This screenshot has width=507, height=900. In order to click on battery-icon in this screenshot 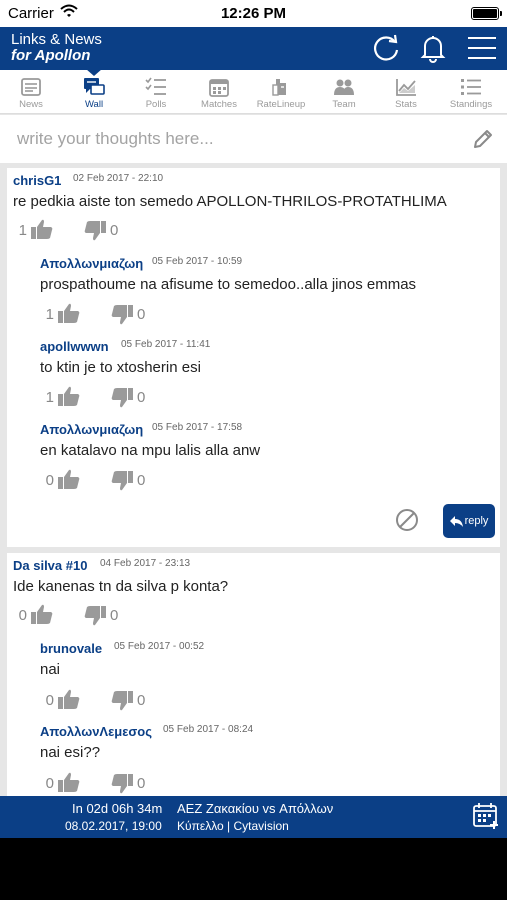, I will do `click(486, 13)`.